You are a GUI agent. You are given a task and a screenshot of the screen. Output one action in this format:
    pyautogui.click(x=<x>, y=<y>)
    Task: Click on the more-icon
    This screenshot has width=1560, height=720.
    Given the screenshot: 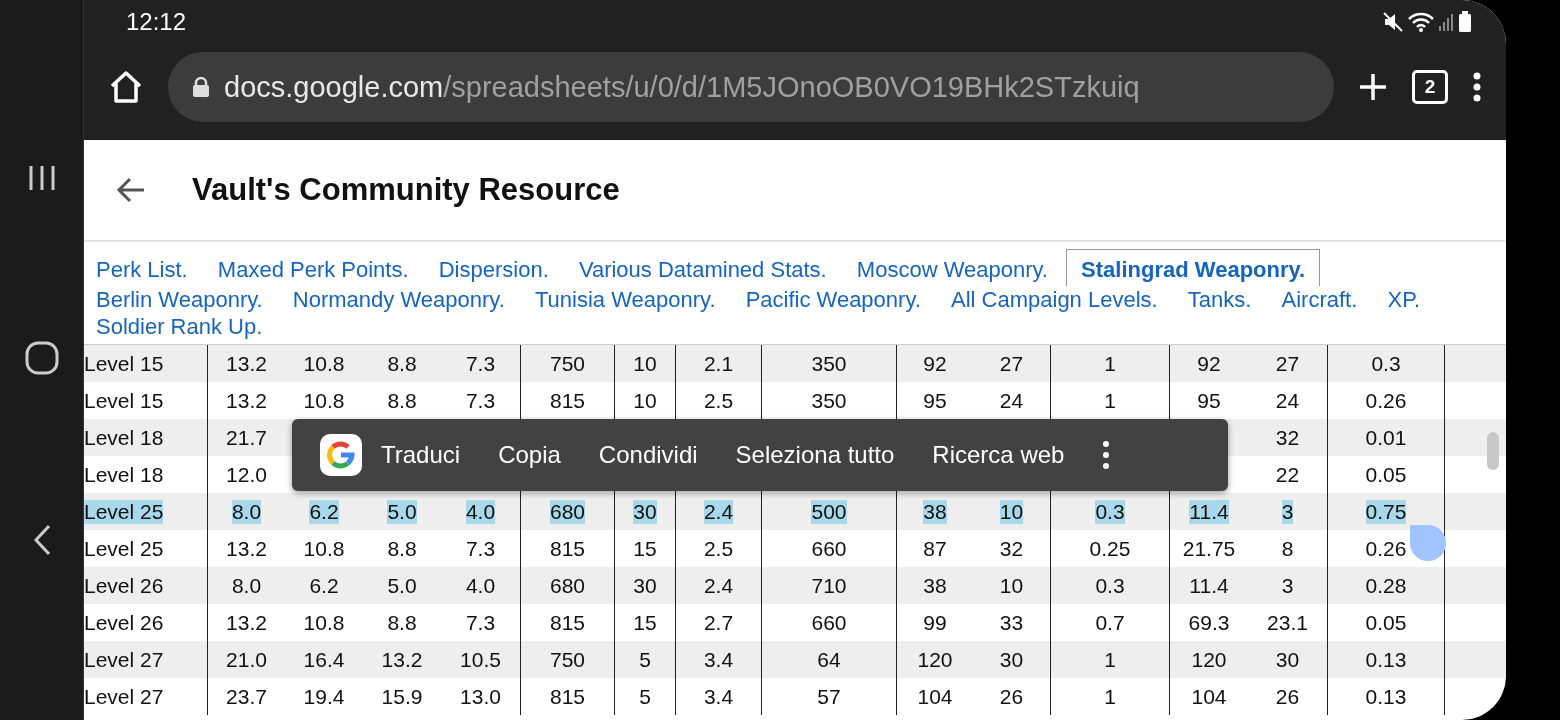 What is the action you would take?
    pyautogui.click(x=1106, y=455)
    